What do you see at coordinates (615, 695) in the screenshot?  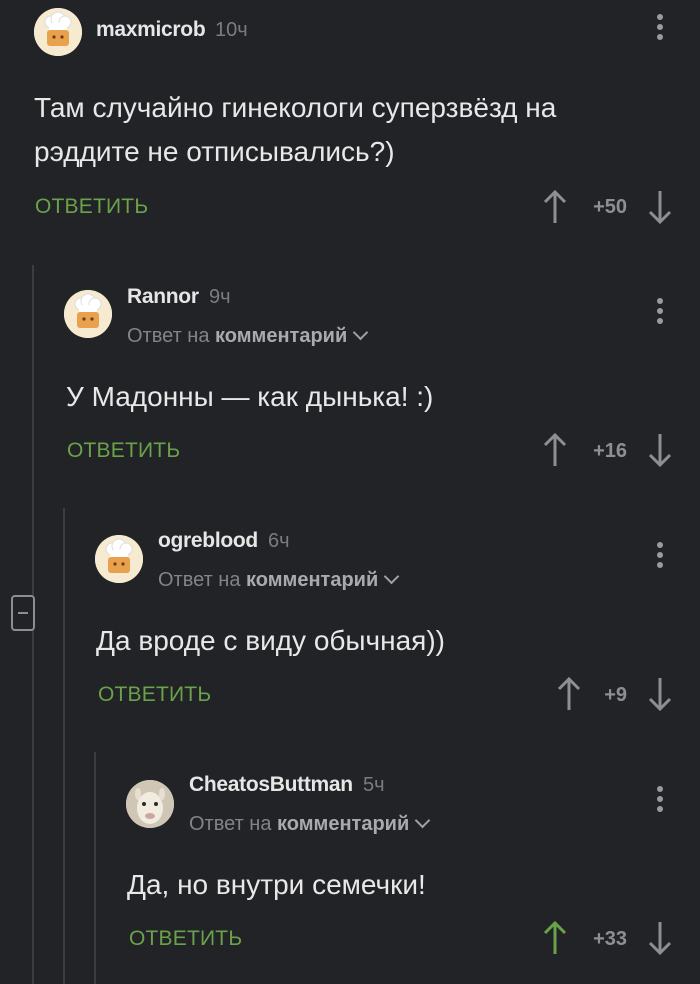 I see `rating-value: +9` at bounding box center [615, 695].